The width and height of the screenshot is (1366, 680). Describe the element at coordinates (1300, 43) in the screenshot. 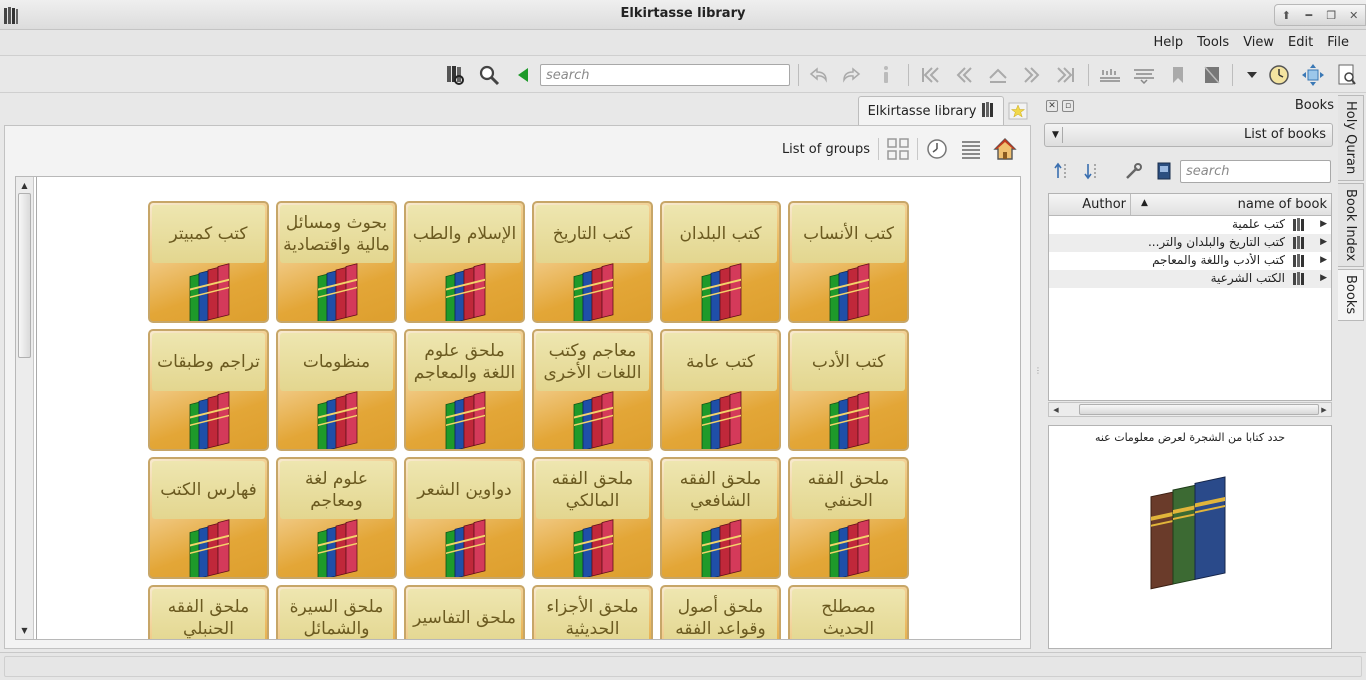

I see `menu-edit: Edit` at that location.